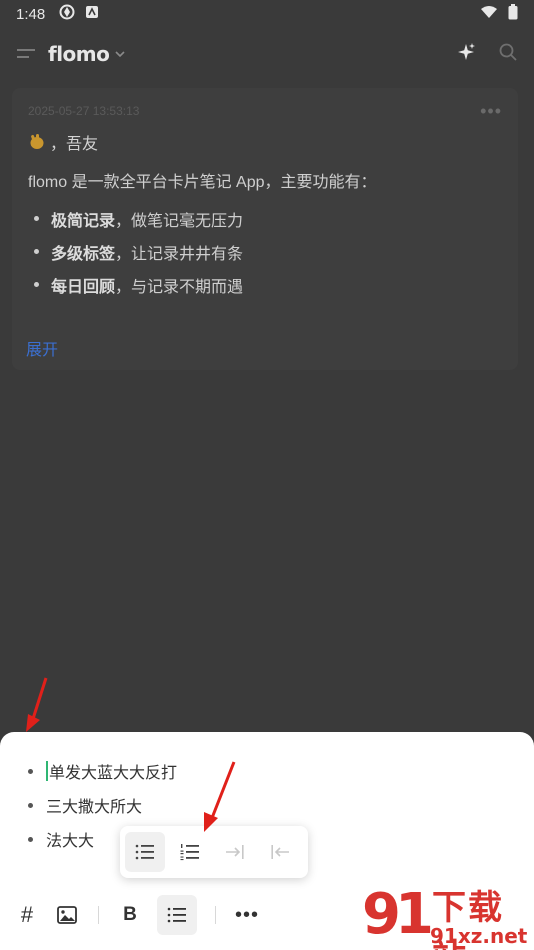  Describe the element at coordinates (247, 915) in the screenshot. I see `more-tools-button: •••` at that location.